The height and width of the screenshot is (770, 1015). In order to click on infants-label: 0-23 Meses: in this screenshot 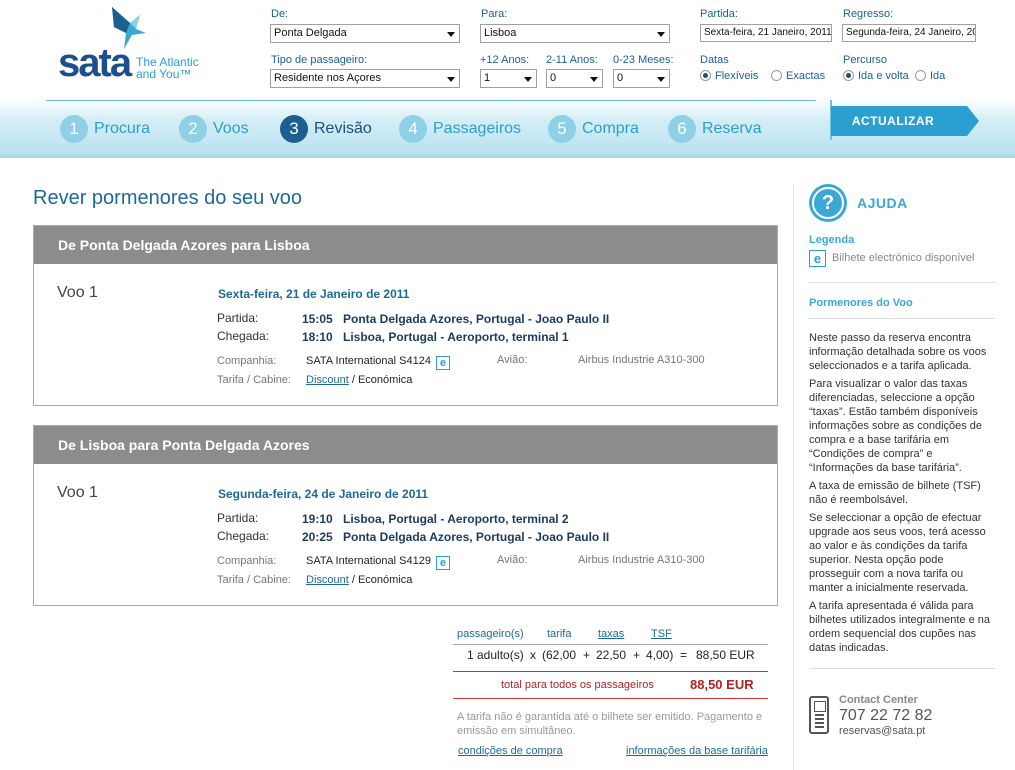, I will do `click(643, 60)`.